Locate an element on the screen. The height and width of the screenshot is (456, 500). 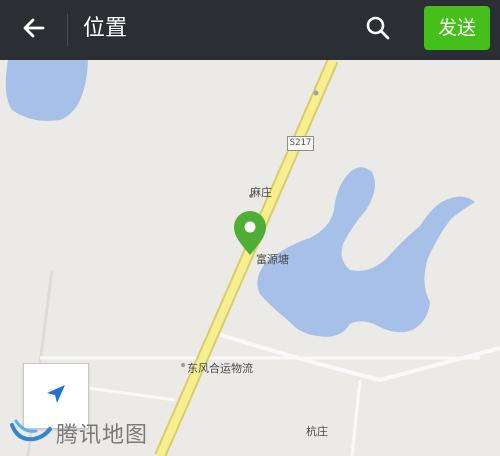
place-label-marker: 富源塘 is located at coordinates (272, 259).